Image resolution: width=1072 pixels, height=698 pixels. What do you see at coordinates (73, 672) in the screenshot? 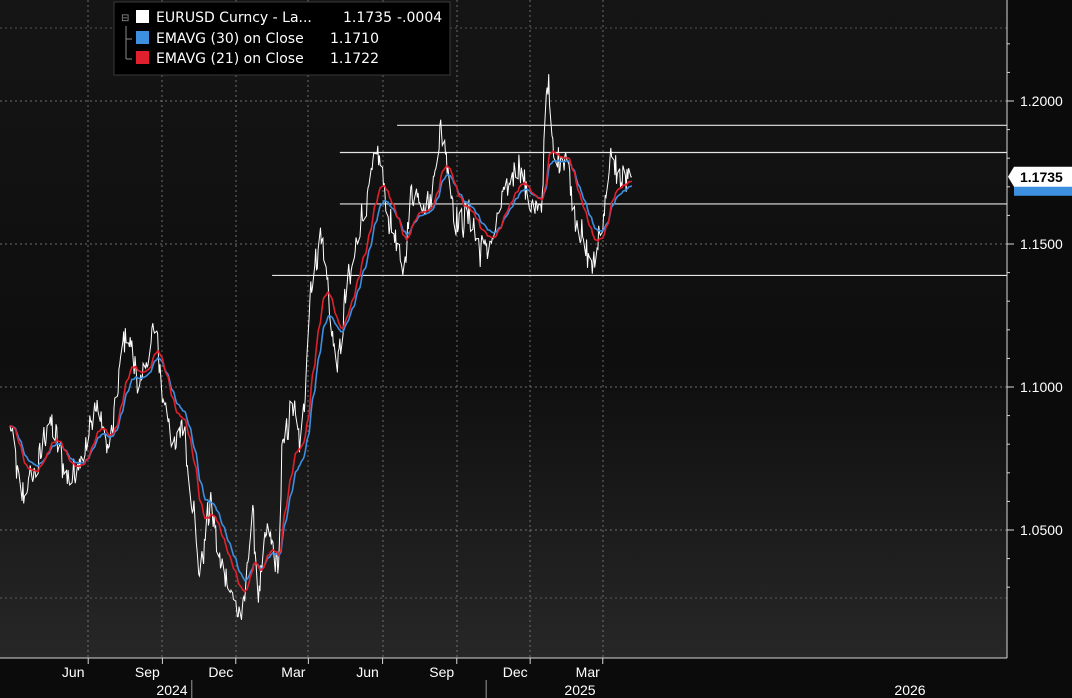
I see `x-tick-label-0: Jun` at bounding box center [73, 672].